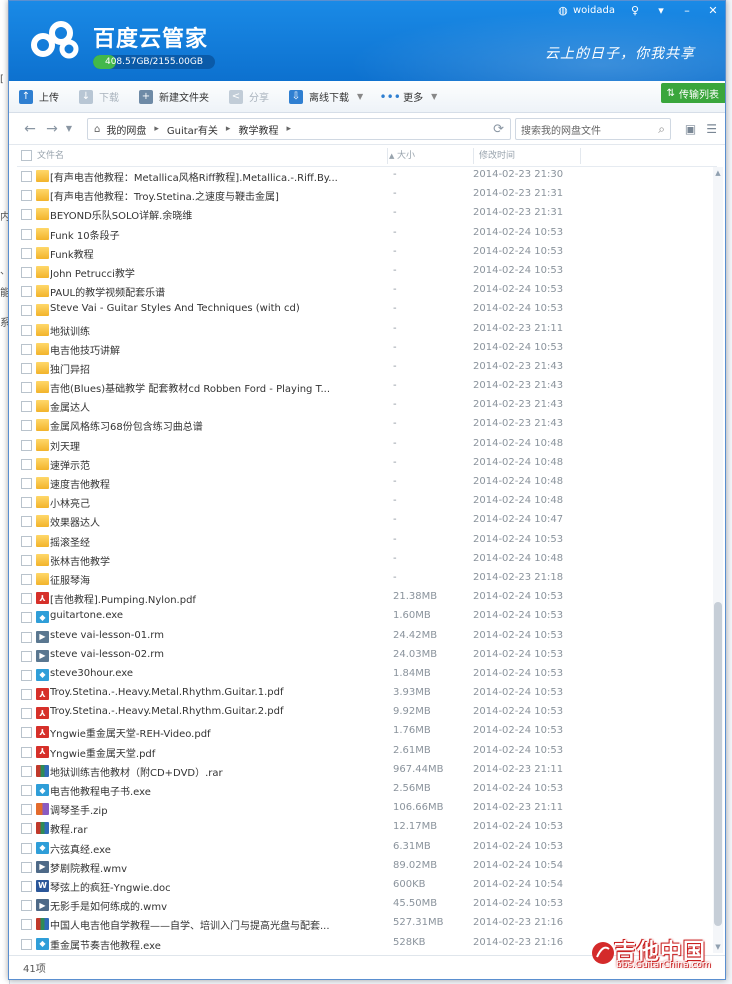 Image resolution: width=732 pixels, height=984 pixels. I want to click on file-name: steve30hour.exe, so click(220, 673).